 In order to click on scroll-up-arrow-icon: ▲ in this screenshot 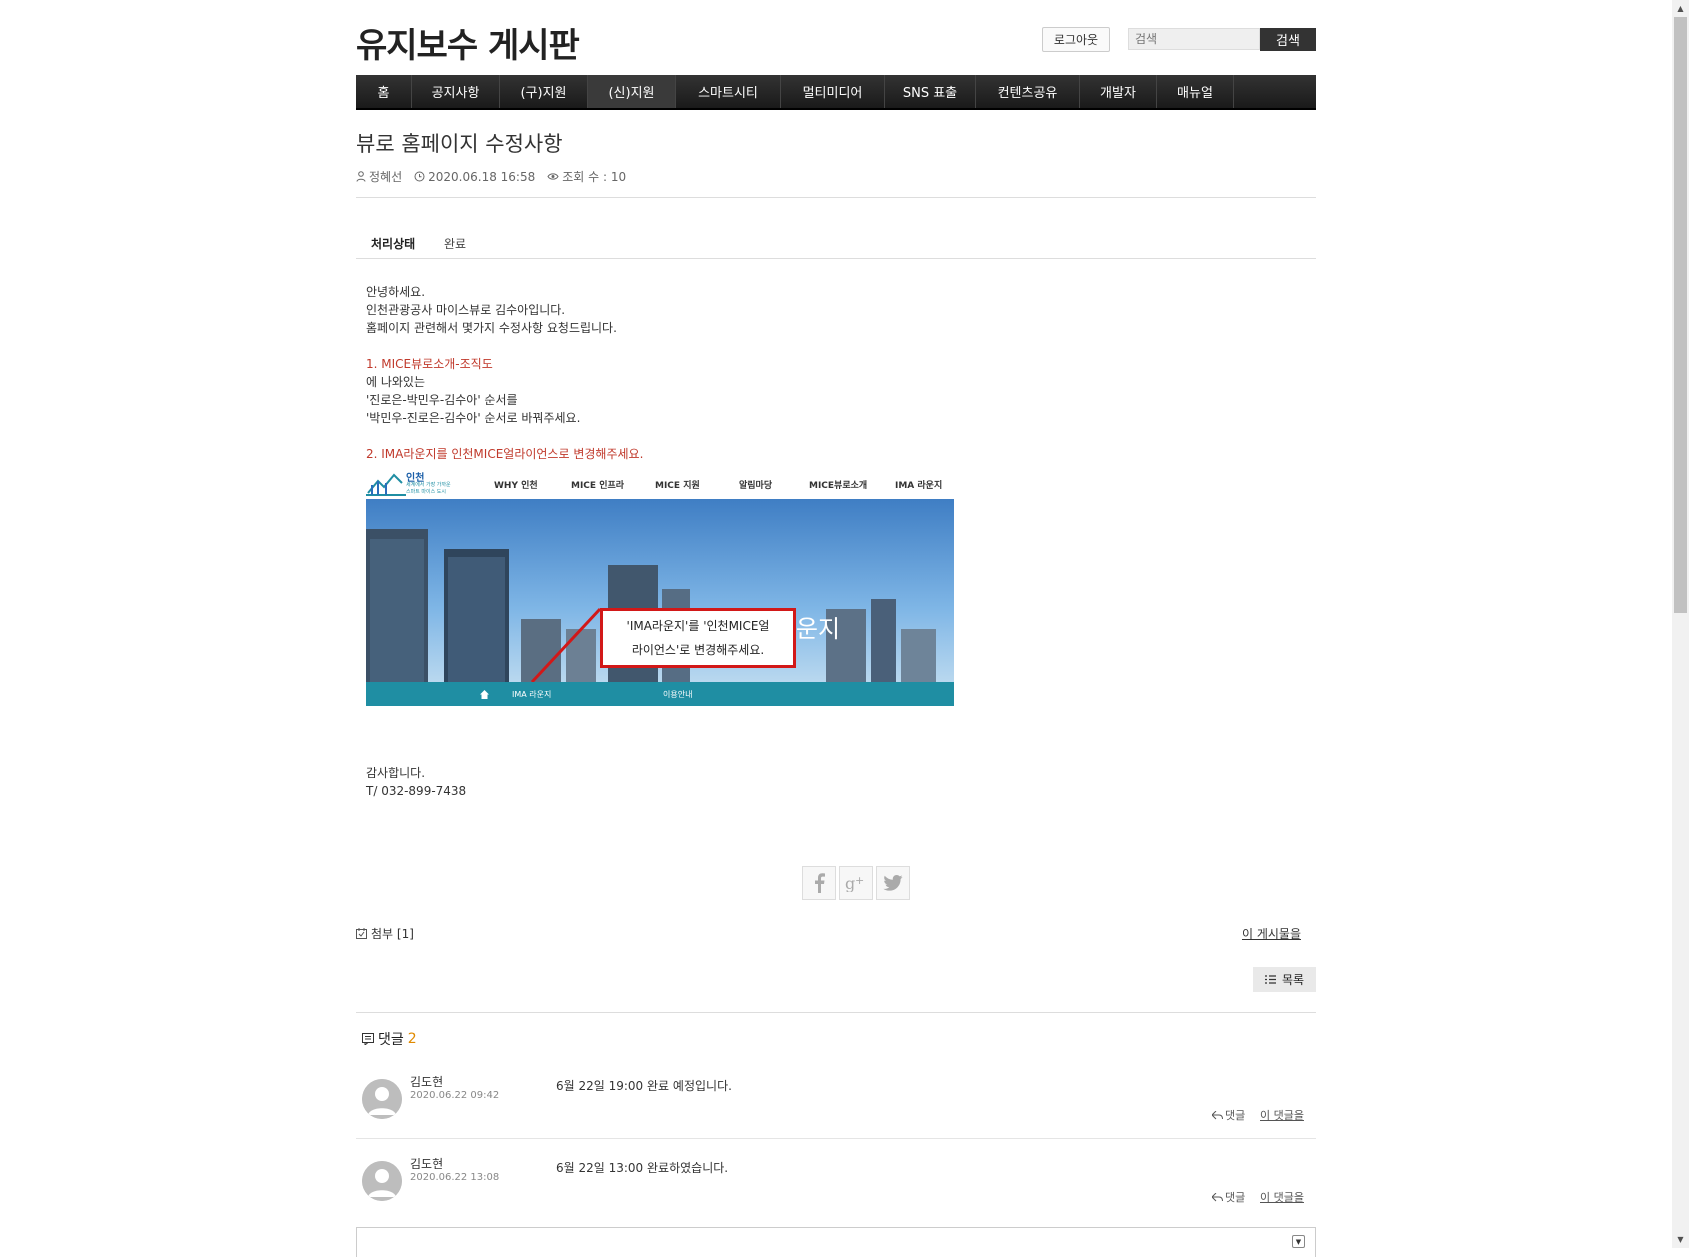, I will do `click(1680, 8)`.